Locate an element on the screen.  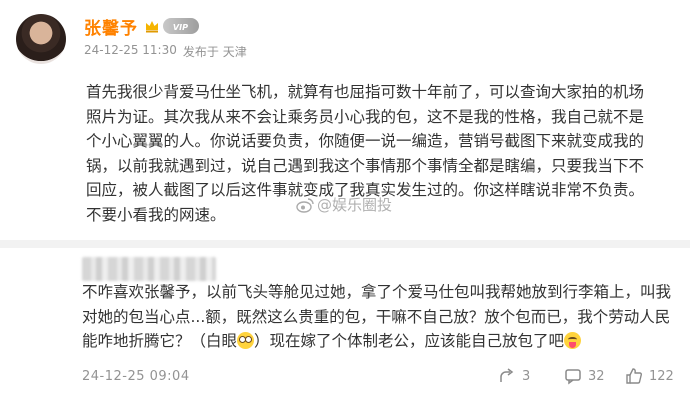
comment-icon is located at coordinates (573, 377).